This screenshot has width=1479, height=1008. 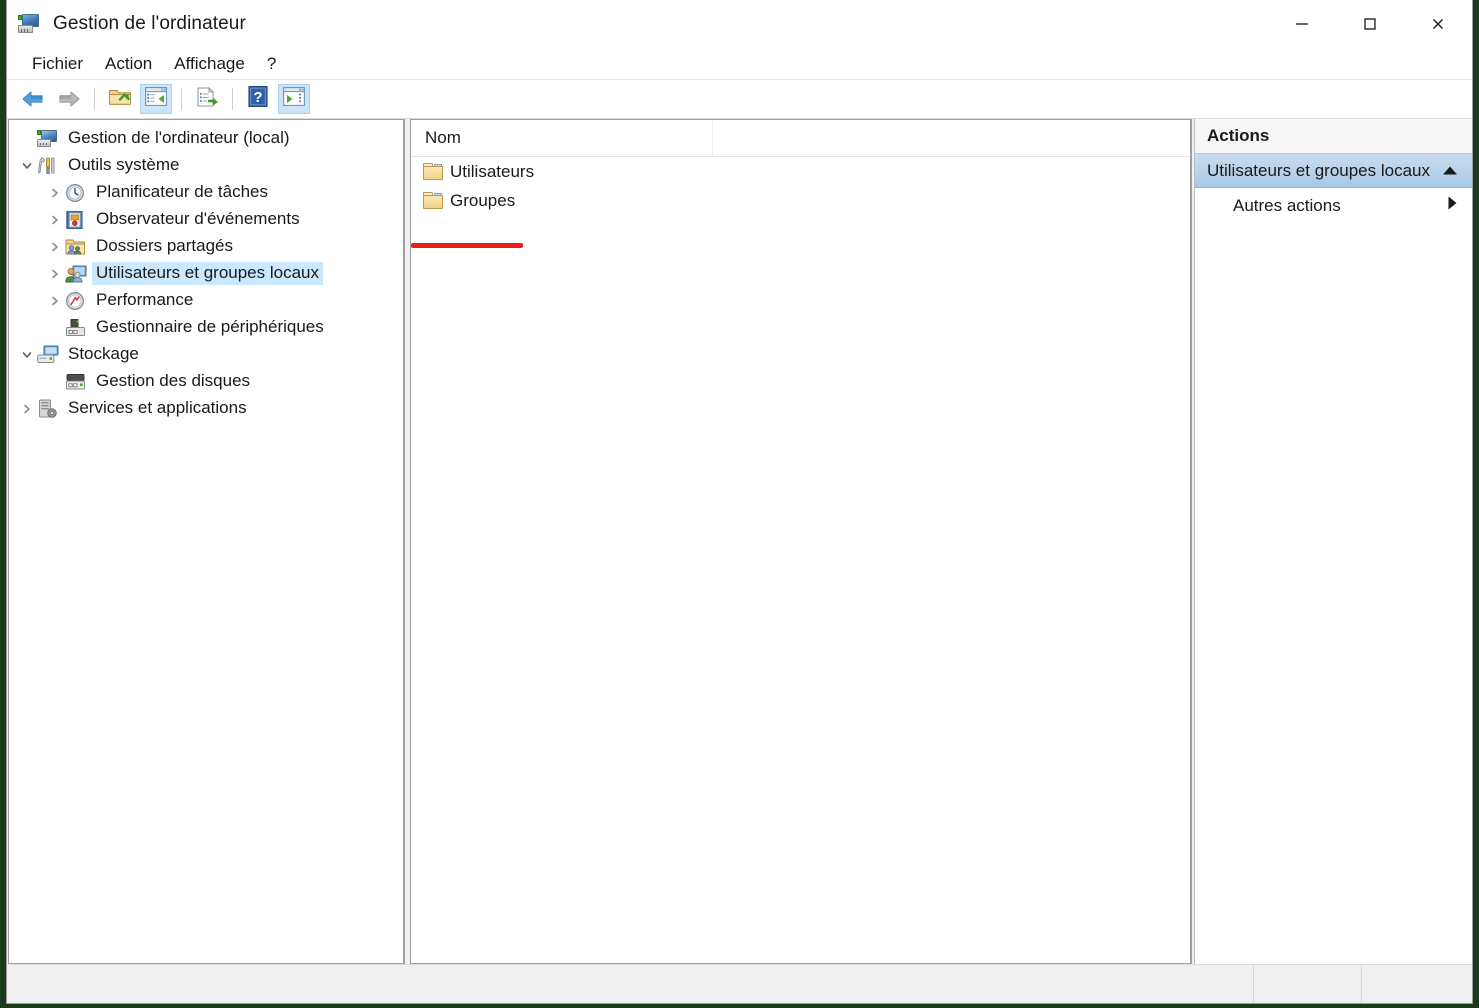 I want to click on tree-item-shared-folders: Dossiers partagés, so click(x=206, y=246).